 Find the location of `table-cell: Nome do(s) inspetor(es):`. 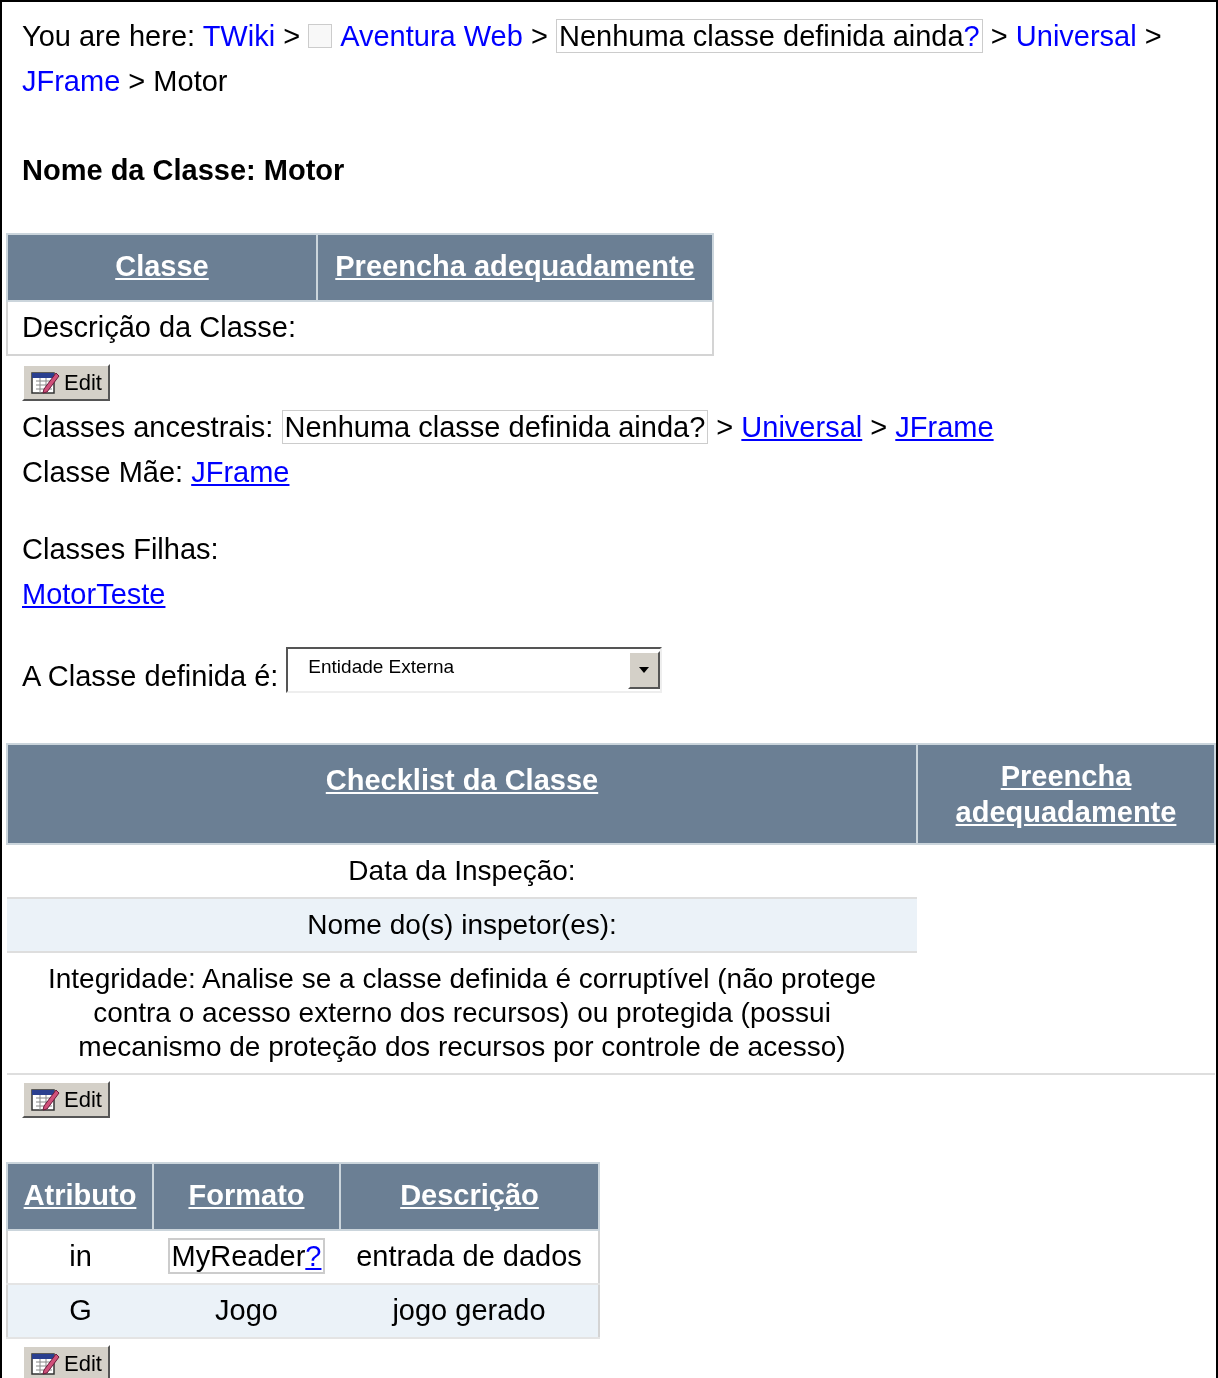

table-cell: Nome do(s) inspetor(es): is located at coordinates (462, 924).